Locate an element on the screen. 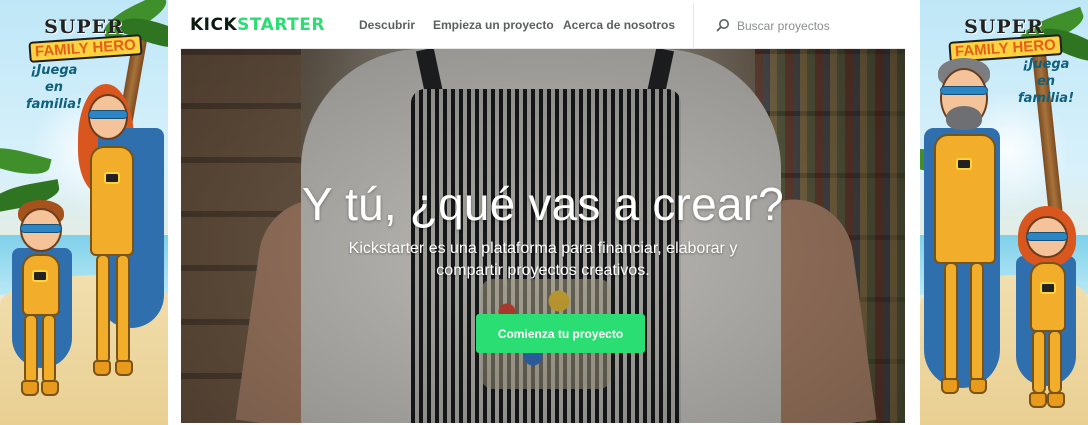  tagline-line-3: familia! is located at coordinates (1046, 98).